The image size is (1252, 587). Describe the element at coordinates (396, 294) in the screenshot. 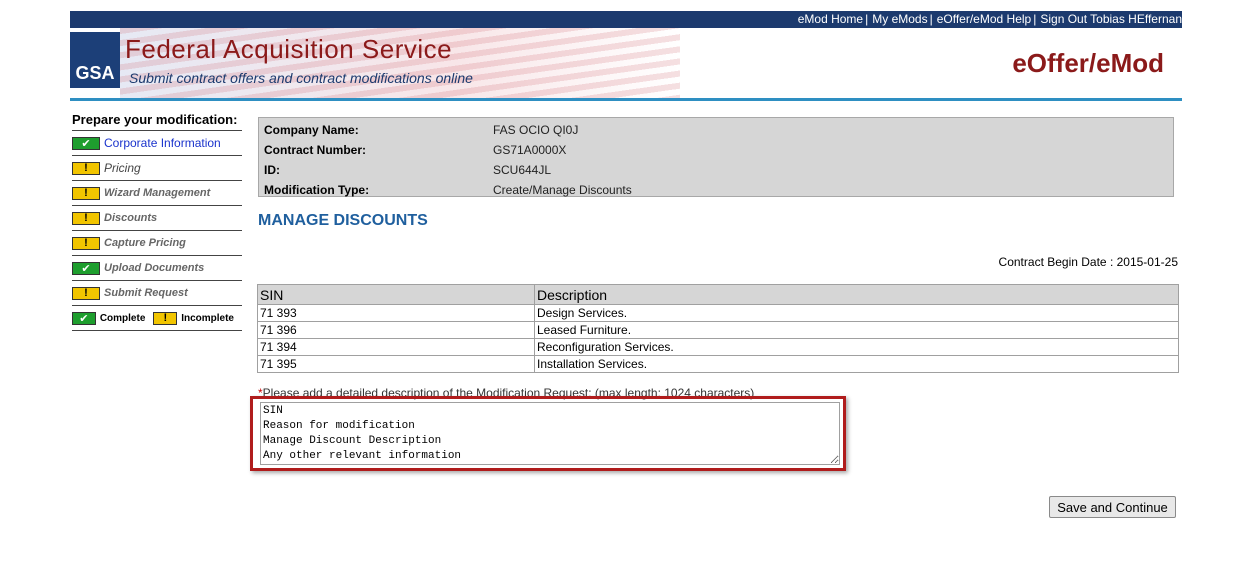

I see `column-header-sin: SIN` at that location.